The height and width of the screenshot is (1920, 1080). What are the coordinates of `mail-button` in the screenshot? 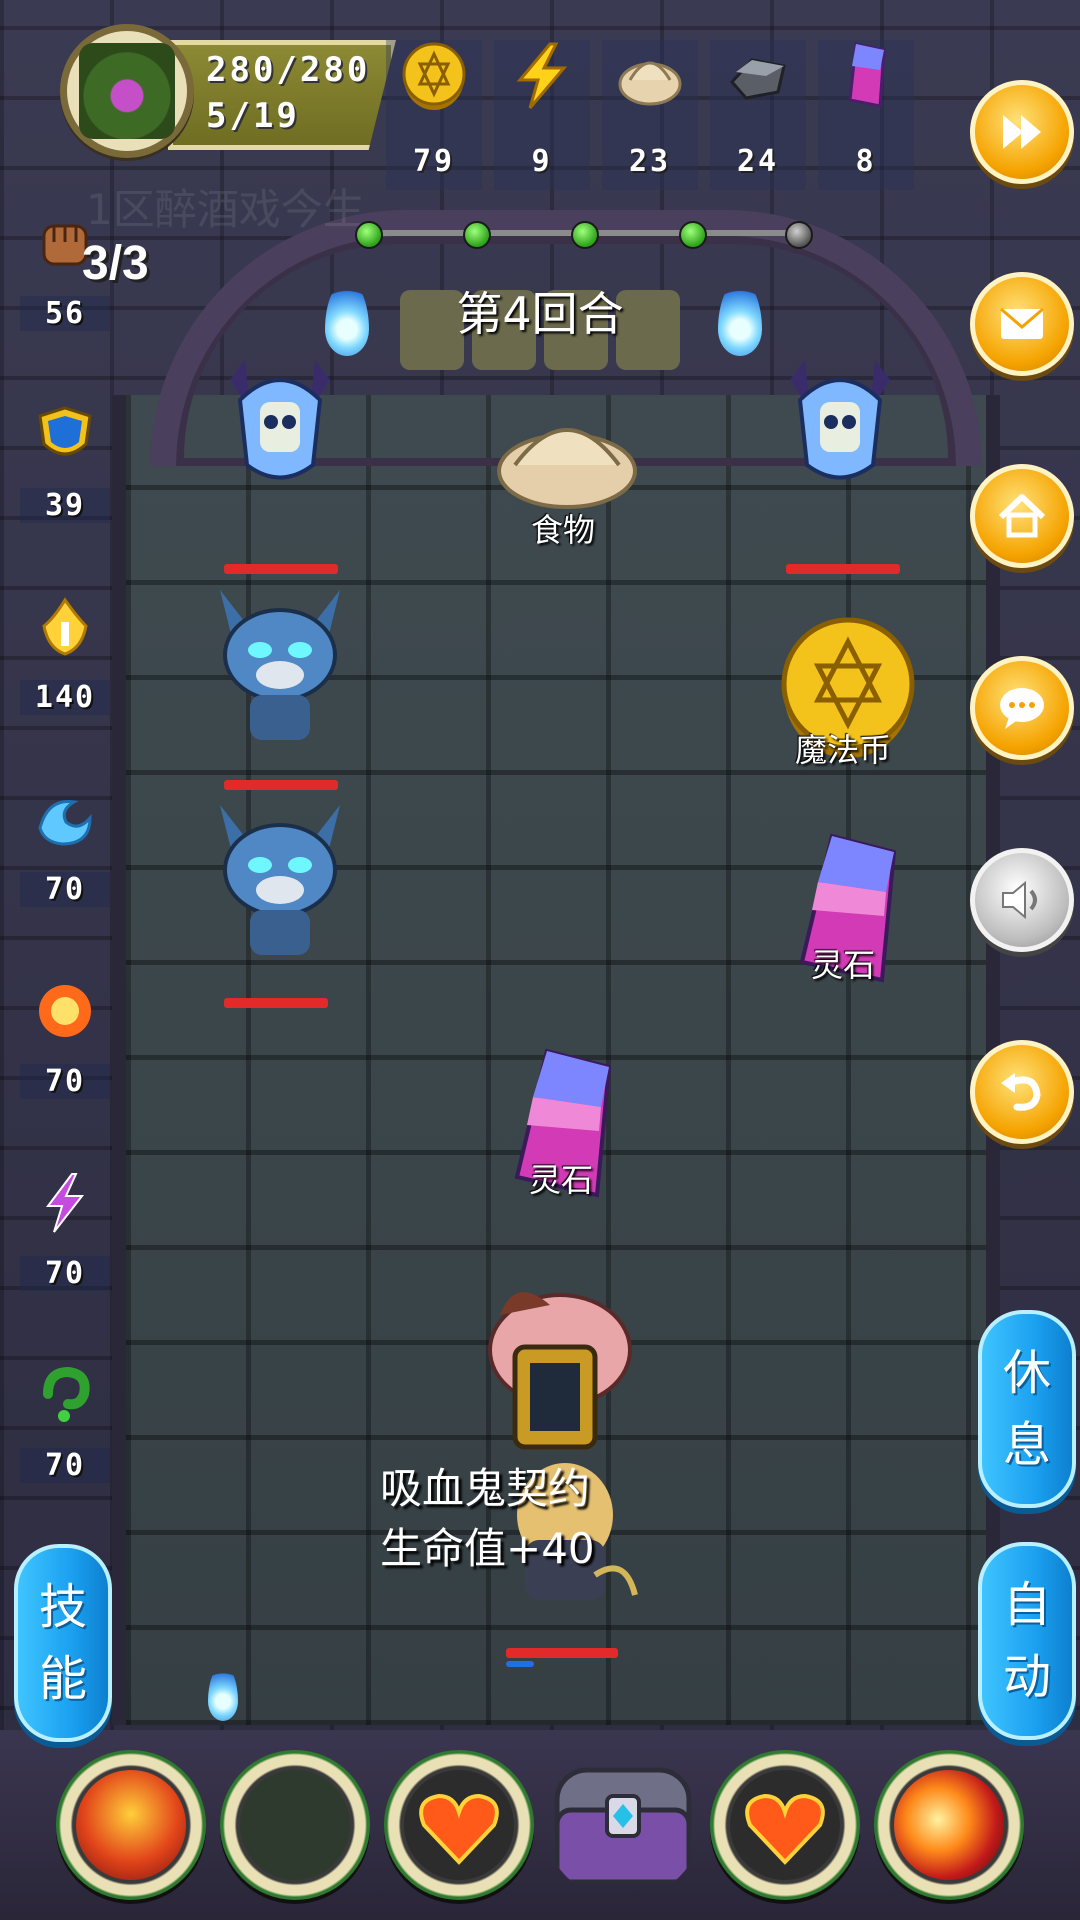 It's located at (1022, 324).